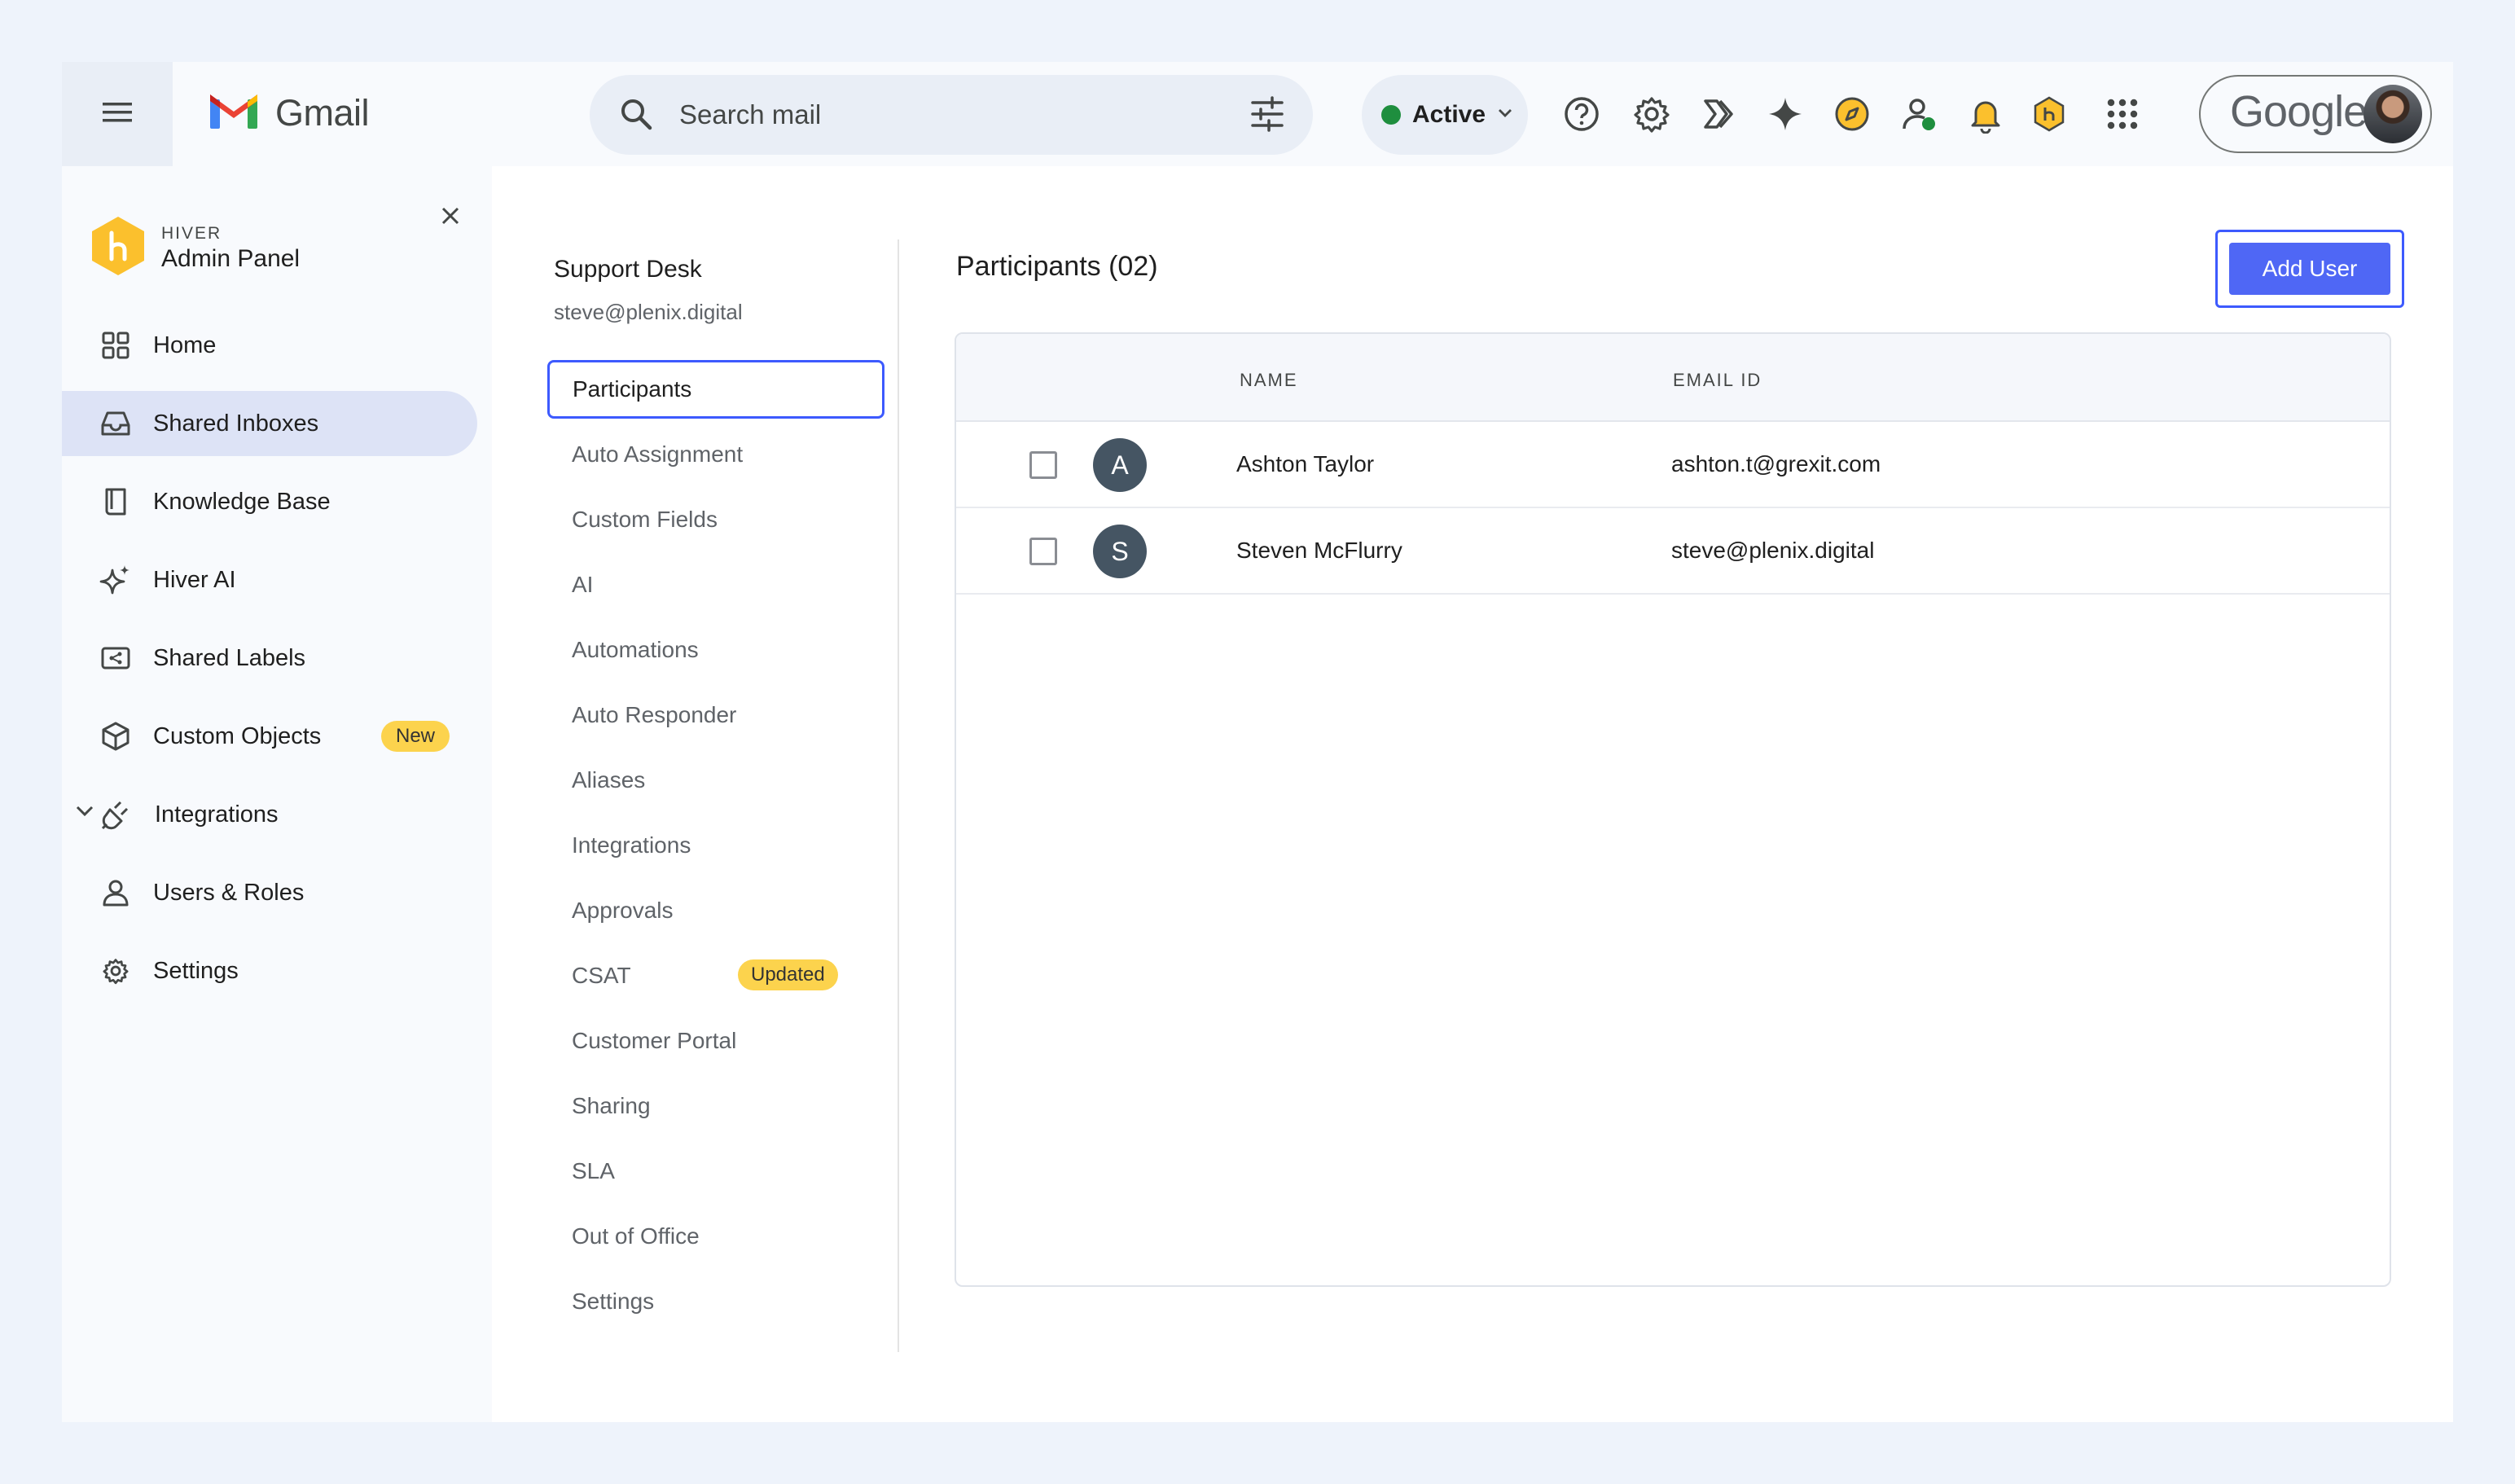 This screenshot has width=2515, height=1484. Describe the element at coordinates (716, 1106) in the screenshot. I see `menu-sharing: Sharing` at that location.